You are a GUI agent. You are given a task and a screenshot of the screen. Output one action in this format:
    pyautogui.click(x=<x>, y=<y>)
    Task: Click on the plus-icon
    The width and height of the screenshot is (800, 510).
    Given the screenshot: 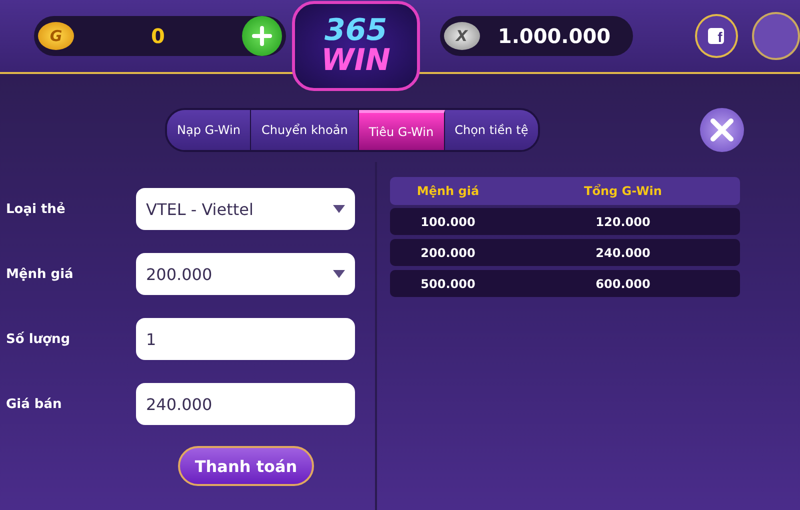 What is the action you would take?
    pyautogui.click(x=262, y=36)
    